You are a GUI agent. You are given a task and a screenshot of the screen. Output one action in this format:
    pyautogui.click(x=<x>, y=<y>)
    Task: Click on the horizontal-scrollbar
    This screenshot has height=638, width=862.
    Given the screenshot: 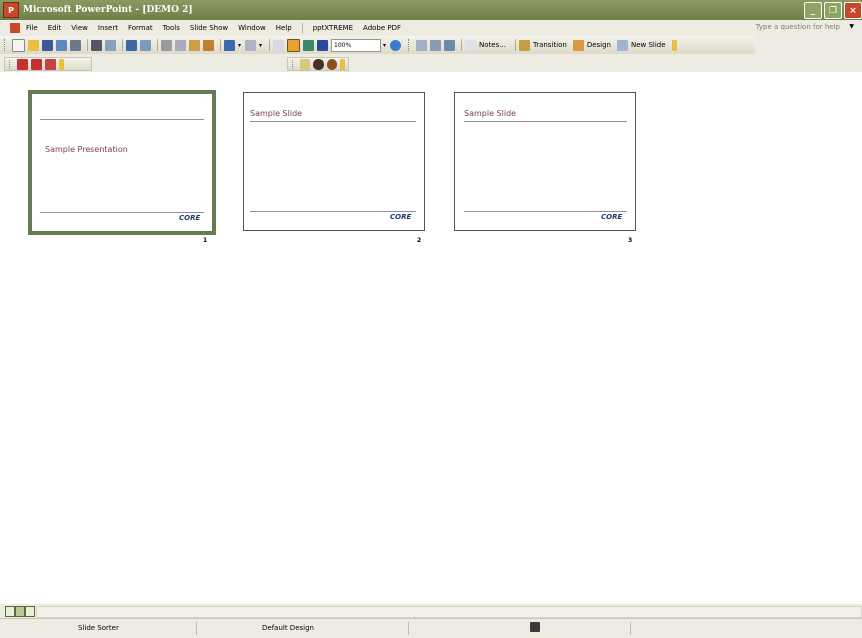 What is the action you would take?
    pyautogui.click(x=449, y=612)
    